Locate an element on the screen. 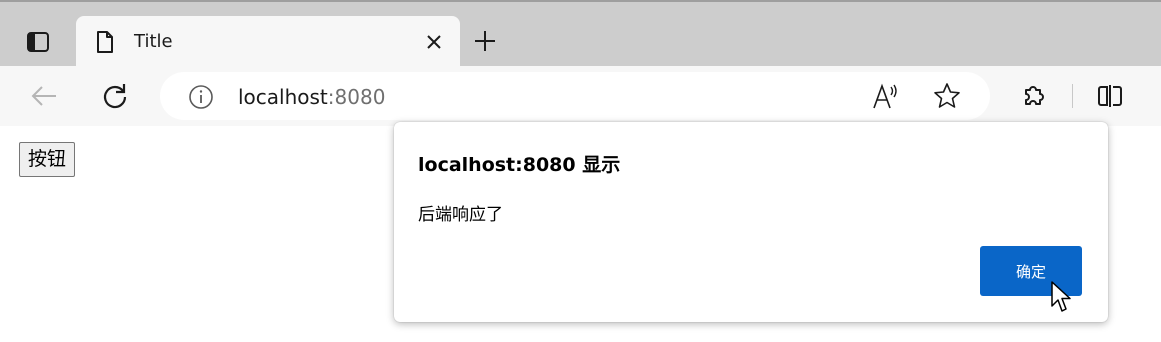  back-arrow-icon is located at coordinates (43, 96).